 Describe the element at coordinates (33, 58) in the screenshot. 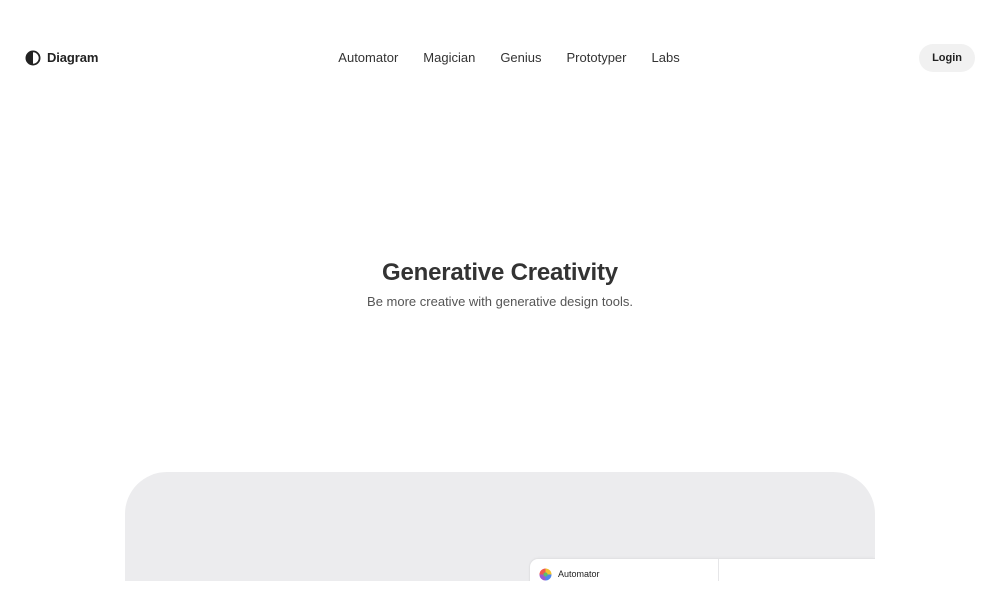

I see `half-circle-logo-icon` at that location.